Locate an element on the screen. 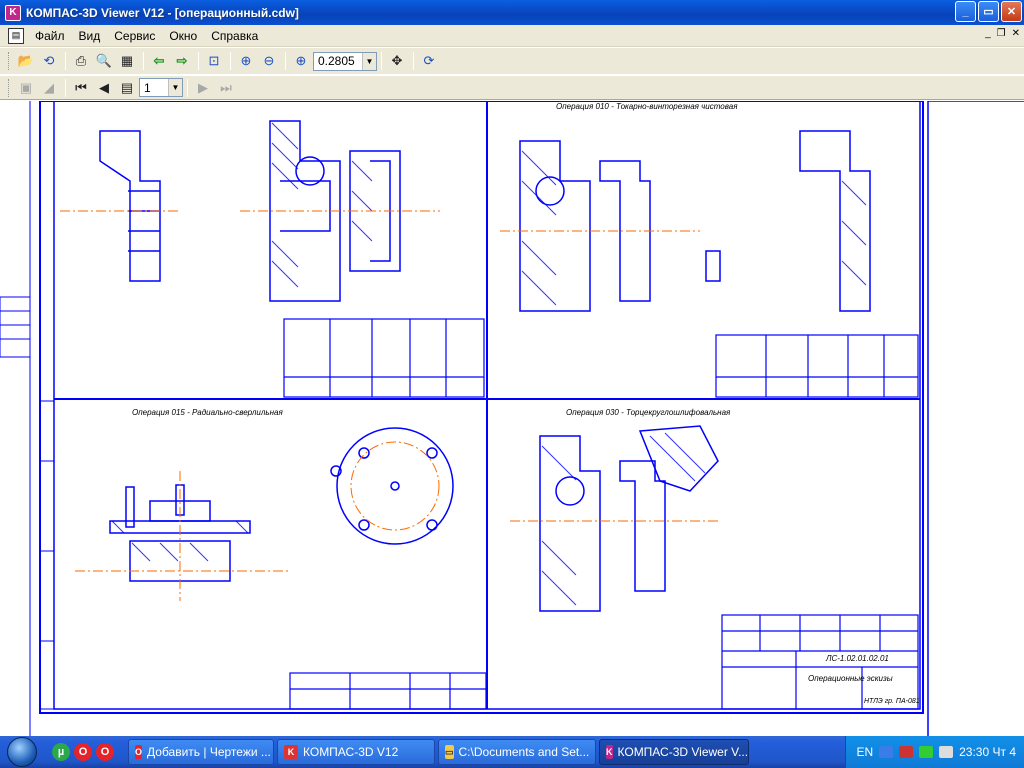 This screenshot has height=768, width=1024. first-page-icon: ⏮ is located at coordinates (81, 88).